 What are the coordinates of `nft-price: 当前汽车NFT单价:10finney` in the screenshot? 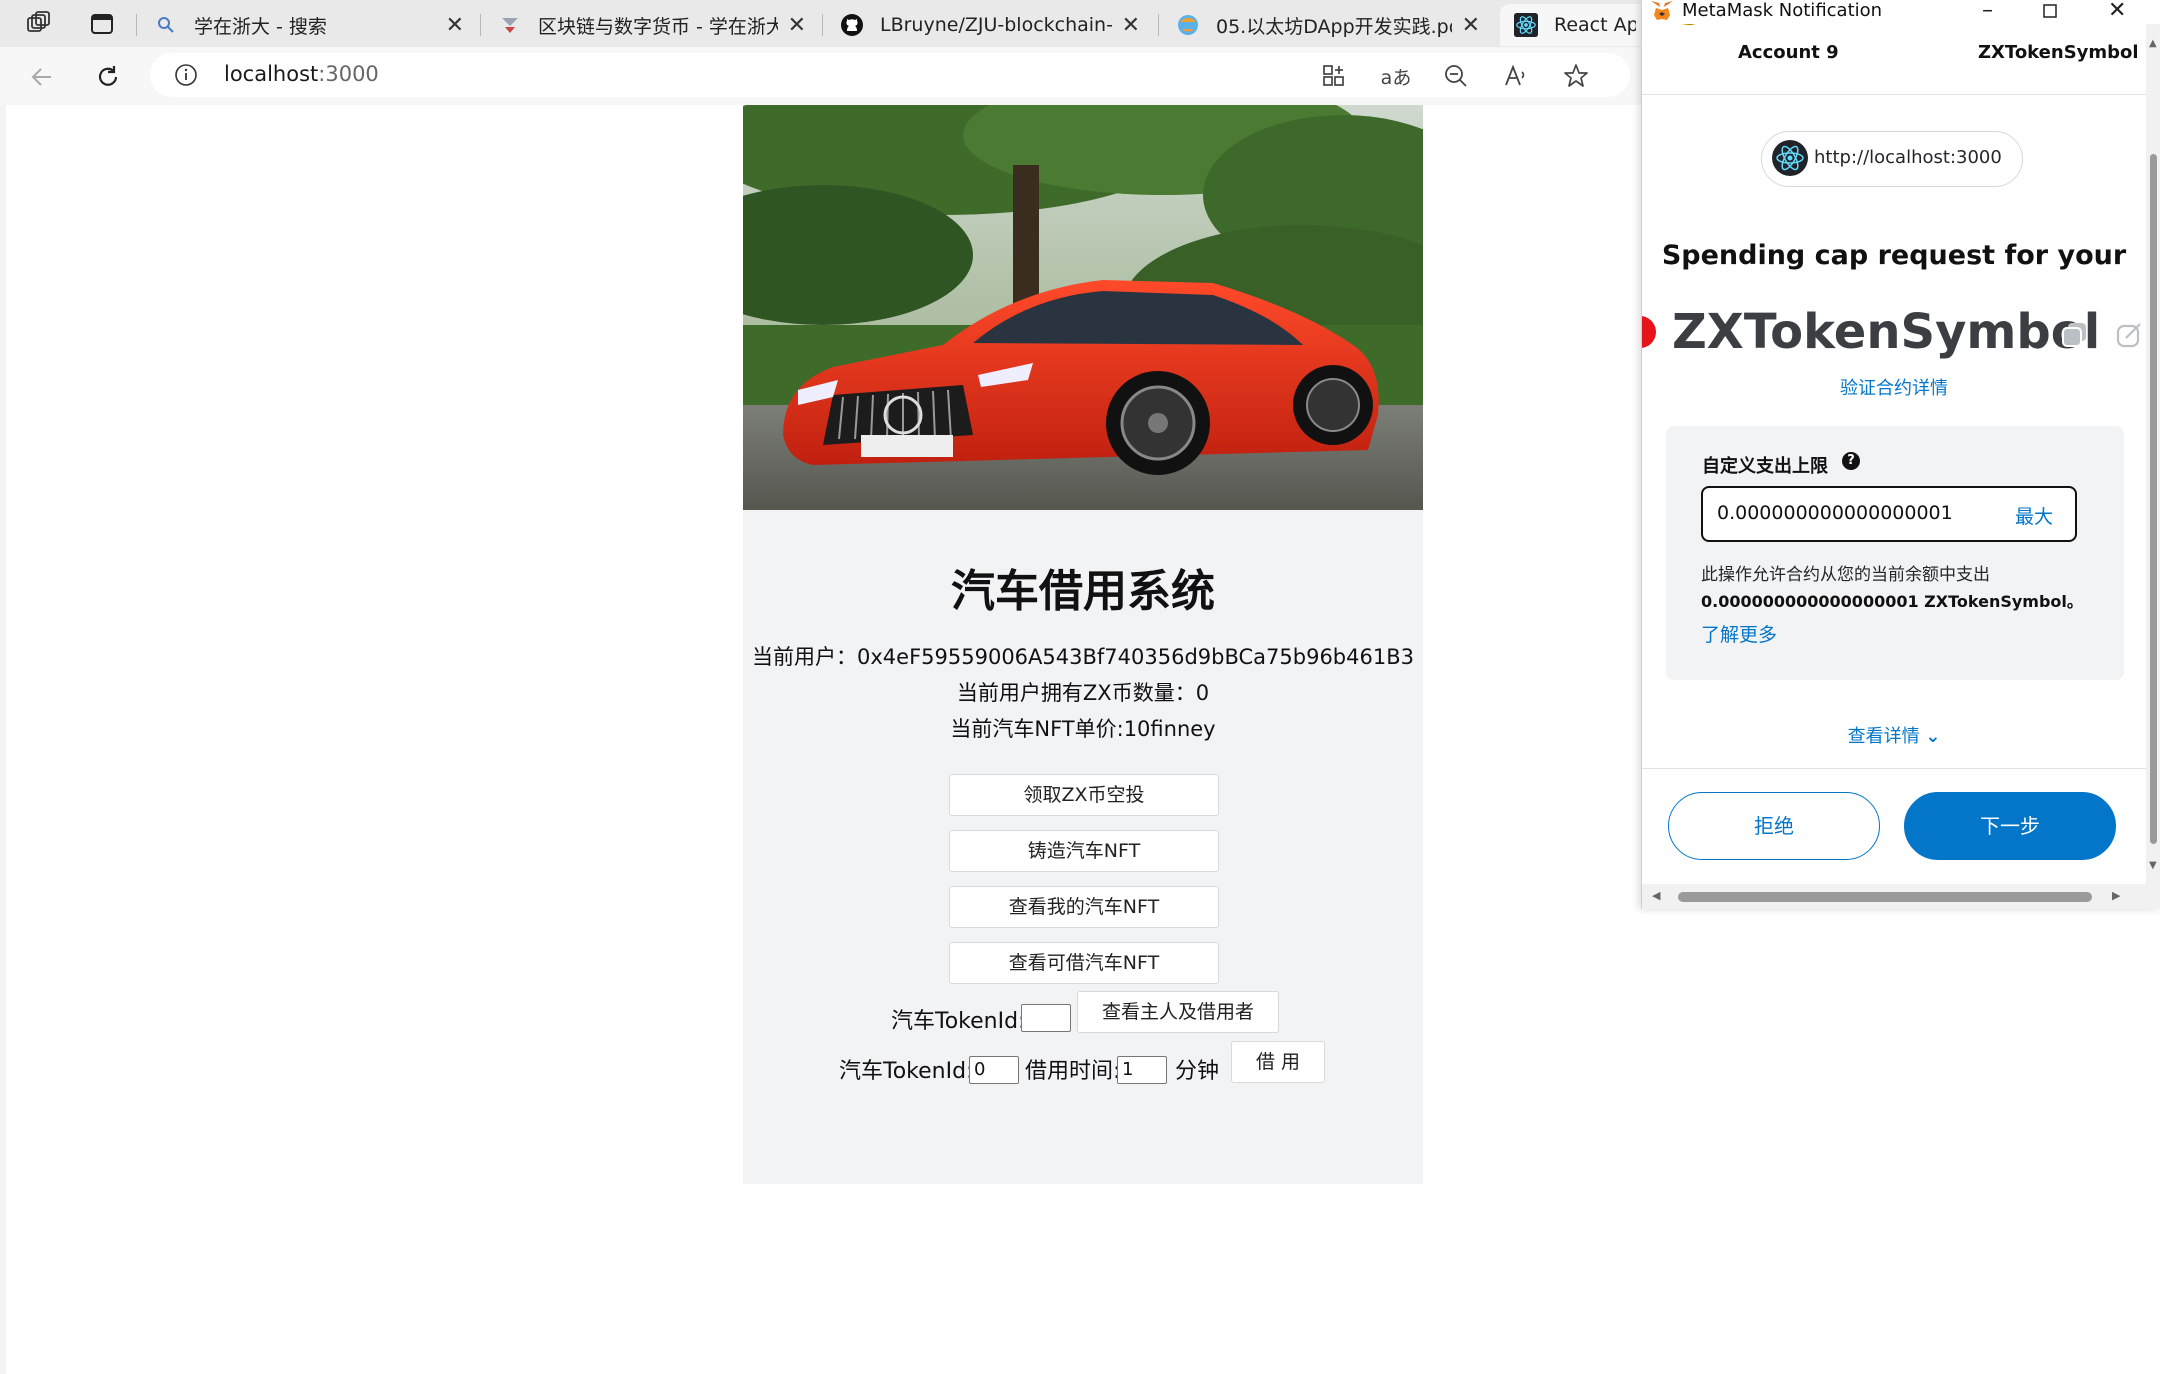 It's located at (1083, 729).